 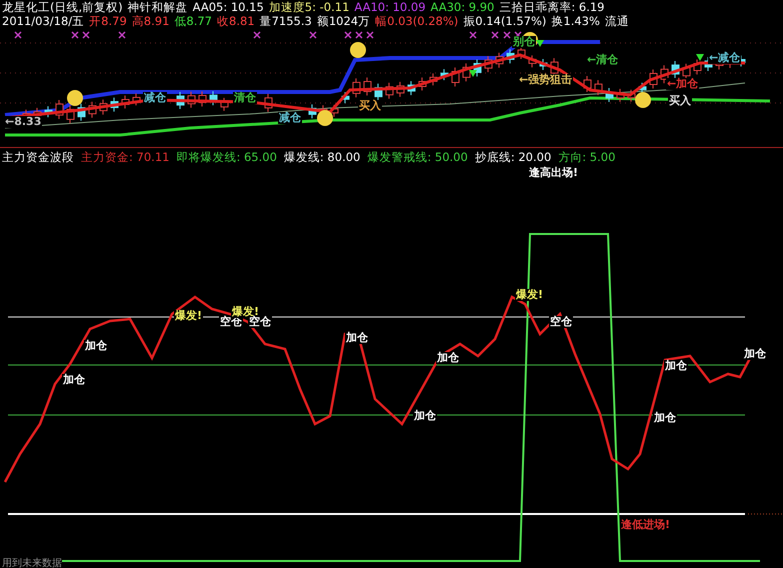 I want to click on header-text: 额1024万, so click(x=343, y=21).